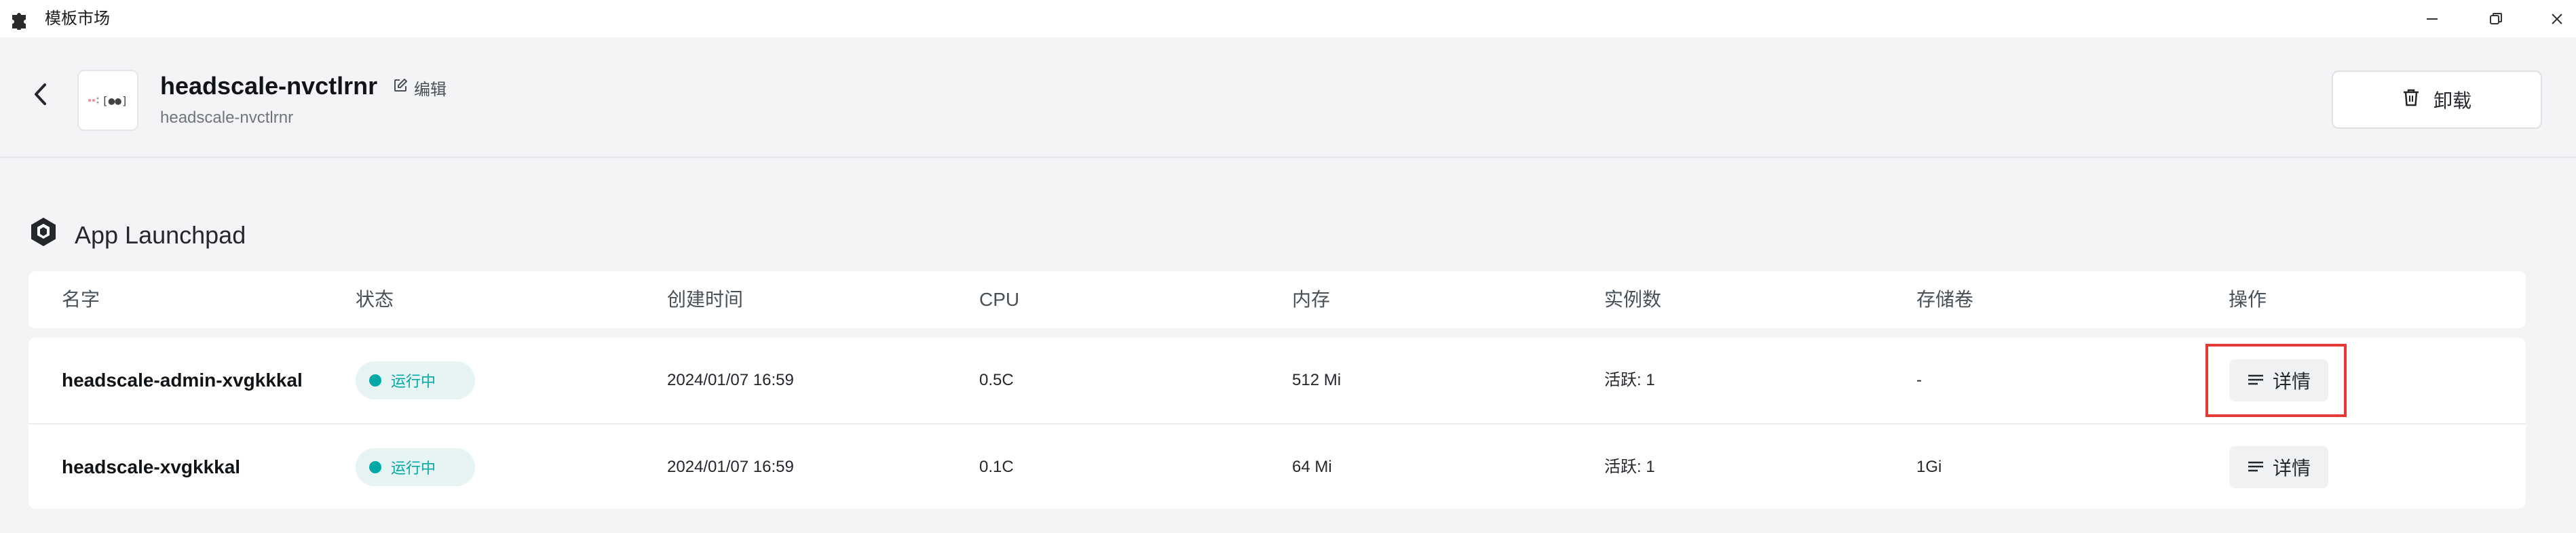  I want to click on close-icon, so click(2557, 19).